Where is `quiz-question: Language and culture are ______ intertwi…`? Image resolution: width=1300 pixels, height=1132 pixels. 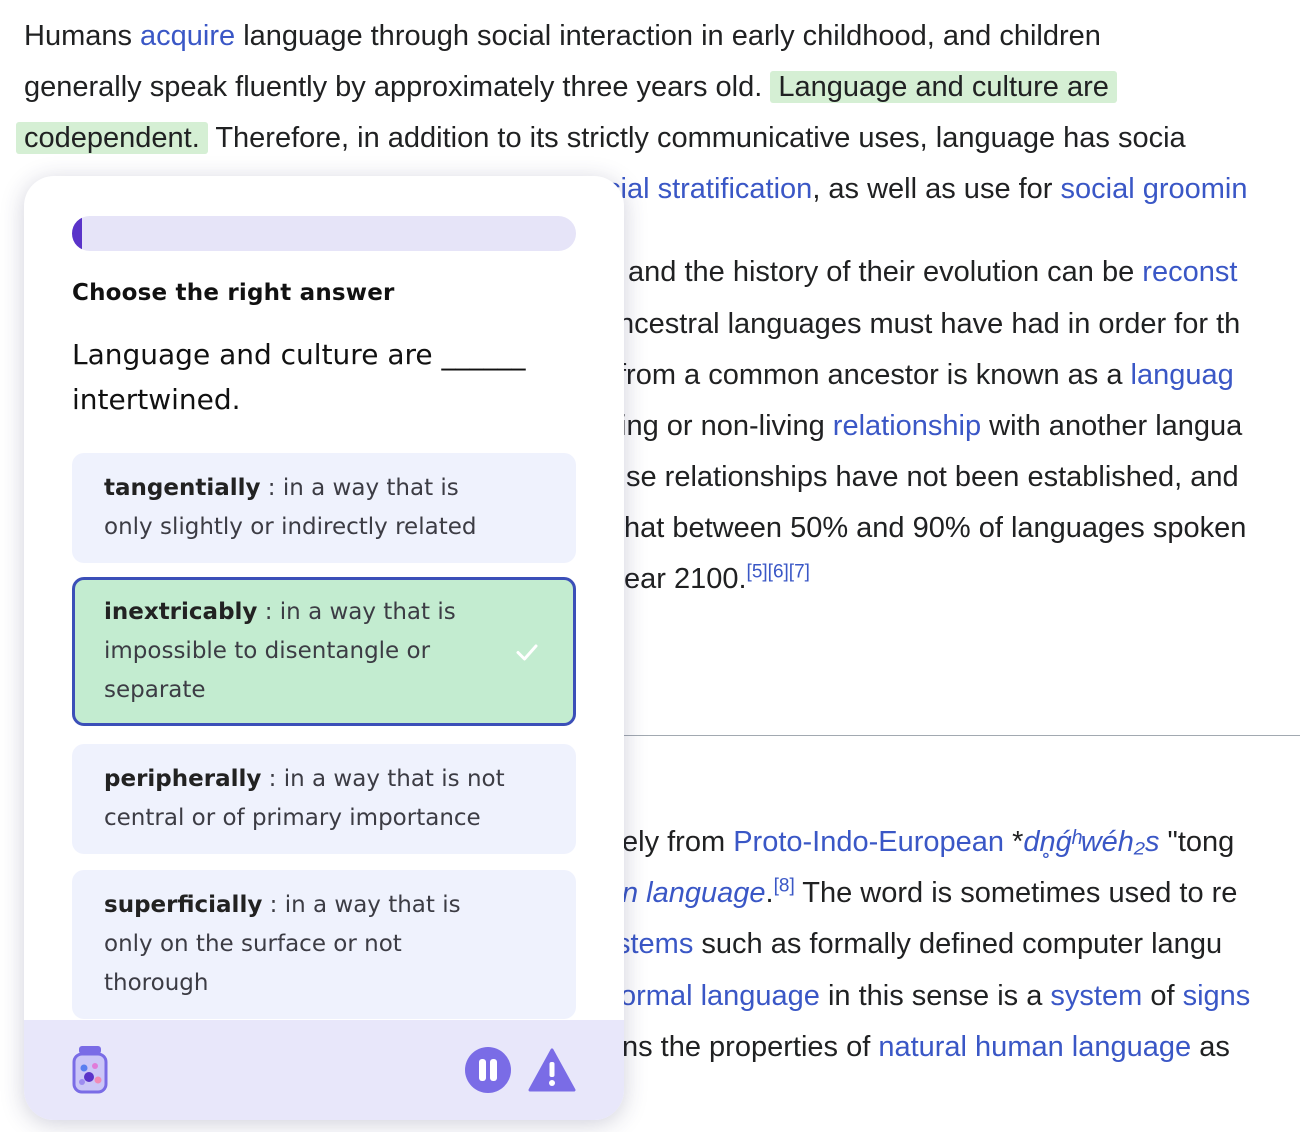 quiz-question: Language and culture are ______ intertwi… is located at coordinates (299, 377).